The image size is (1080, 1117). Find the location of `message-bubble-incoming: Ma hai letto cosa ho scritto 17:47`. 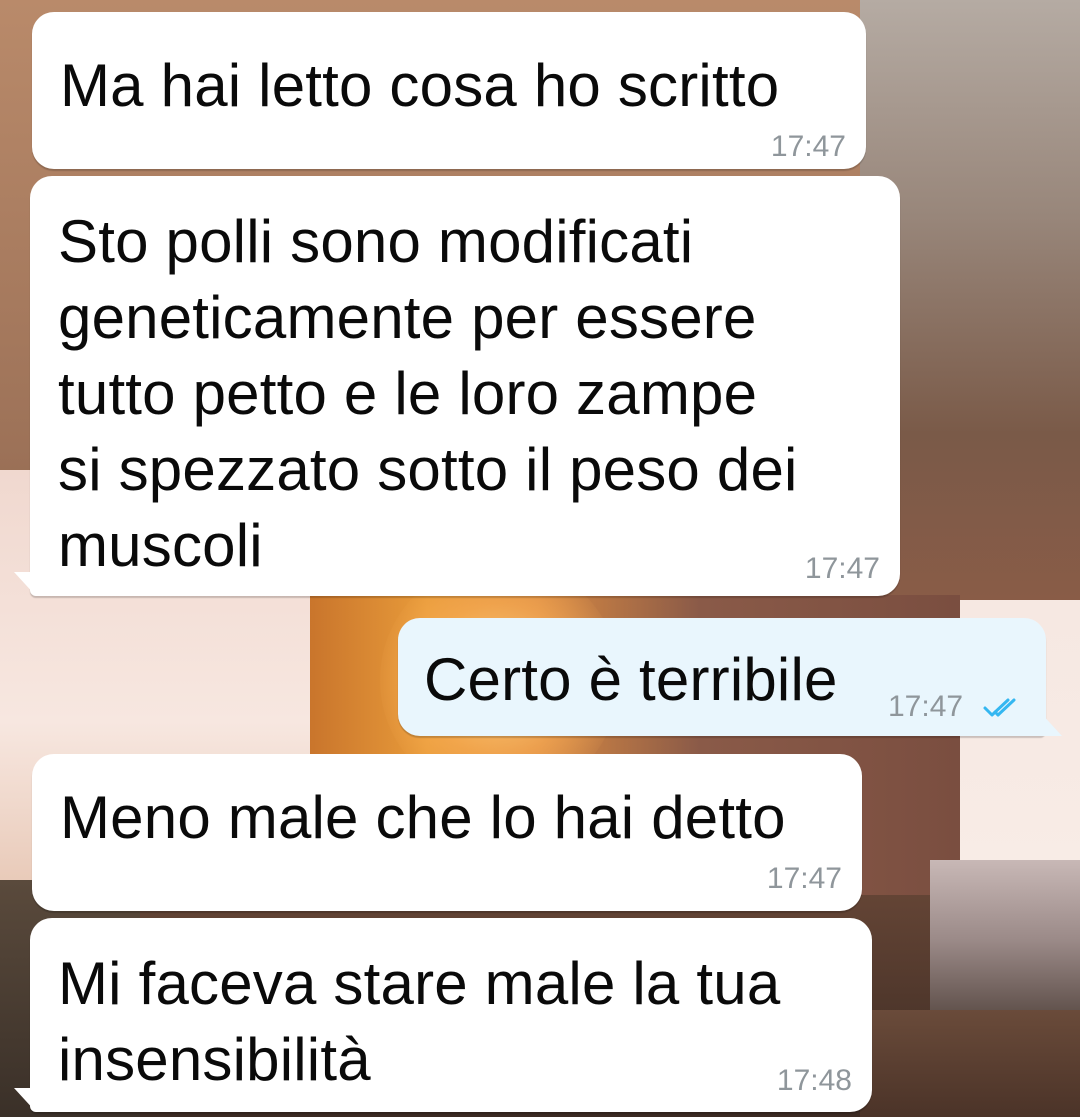

message-bubble-incoming: Ma hai letto cosa ho scritto 17:47 is located at coordinates (449, 90).